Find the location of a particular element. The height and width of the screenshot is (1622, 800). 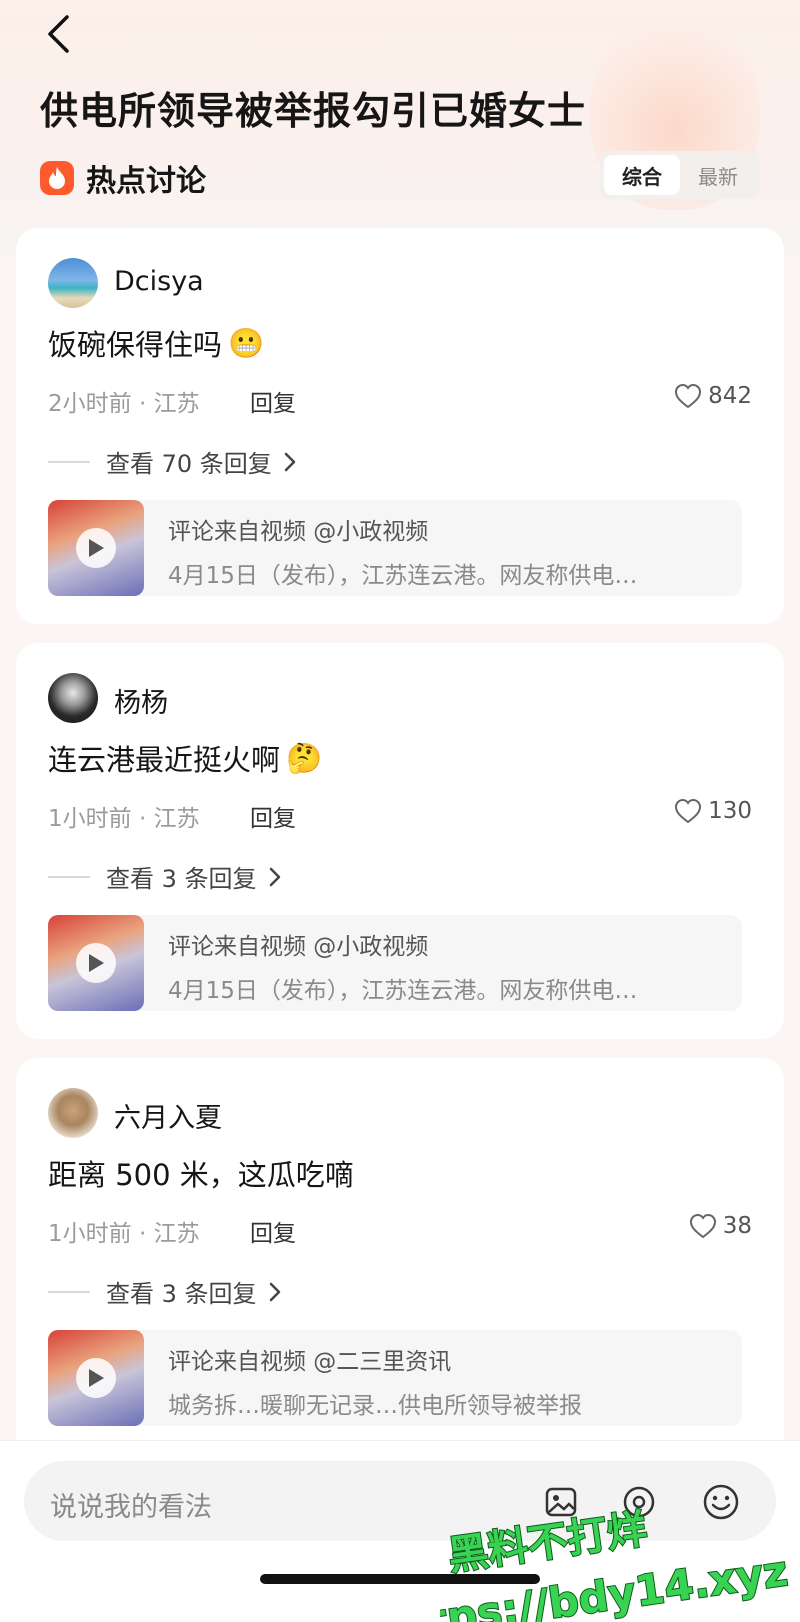

comment-meta: 2小时前 · 江苏 is located at coordinates (124, 404).